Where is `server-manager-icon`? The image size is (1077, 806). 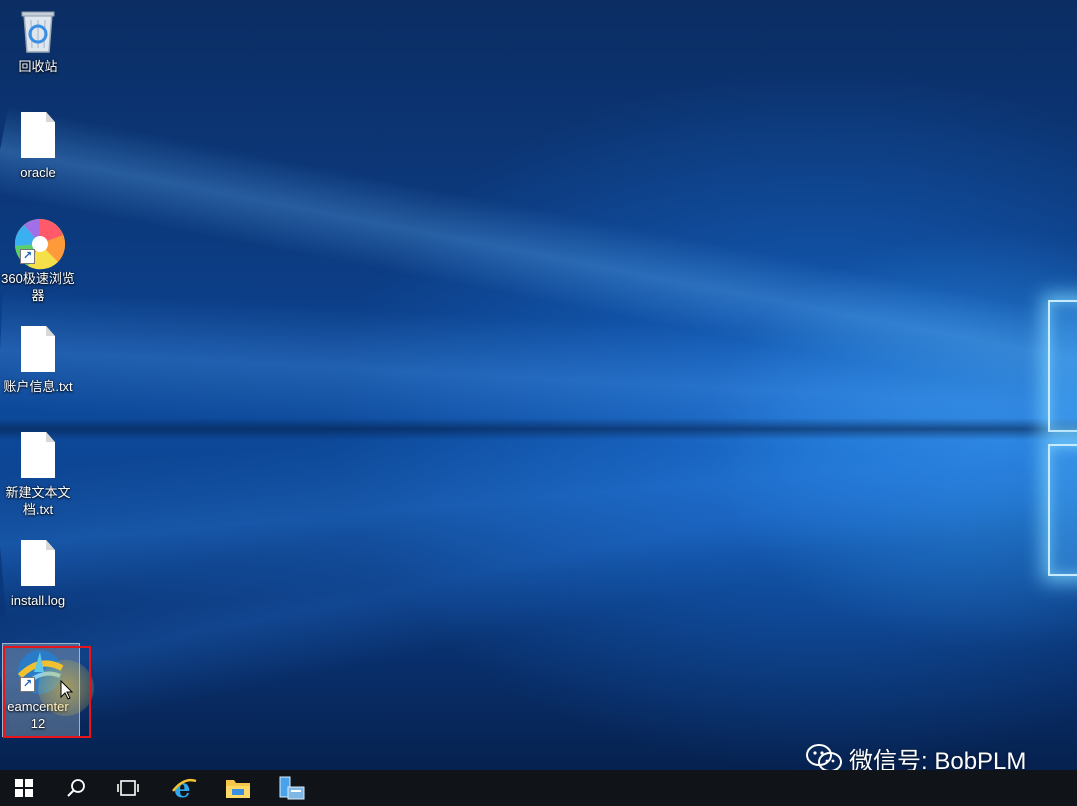
server-manager-icon is located at coordinates (292, 788).